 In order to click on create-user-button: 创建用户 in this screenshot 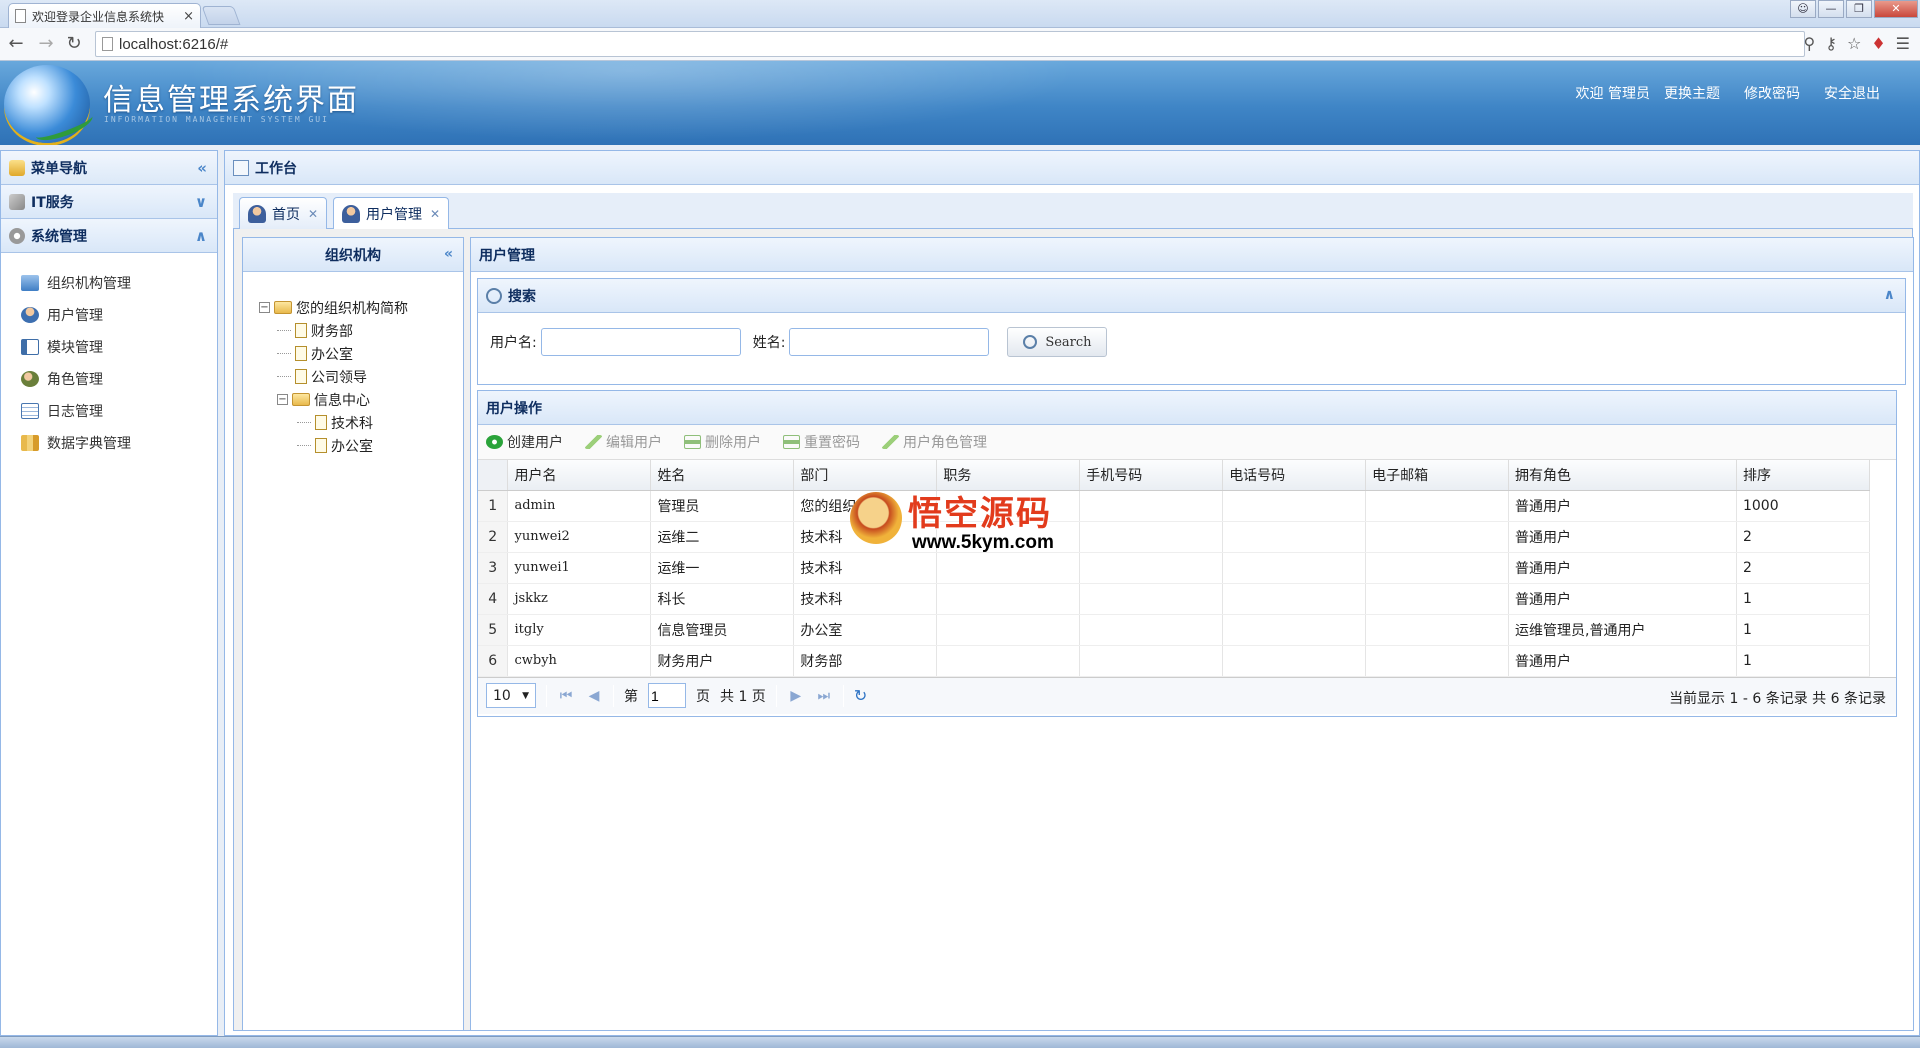, I will do `click(524, 442)`.